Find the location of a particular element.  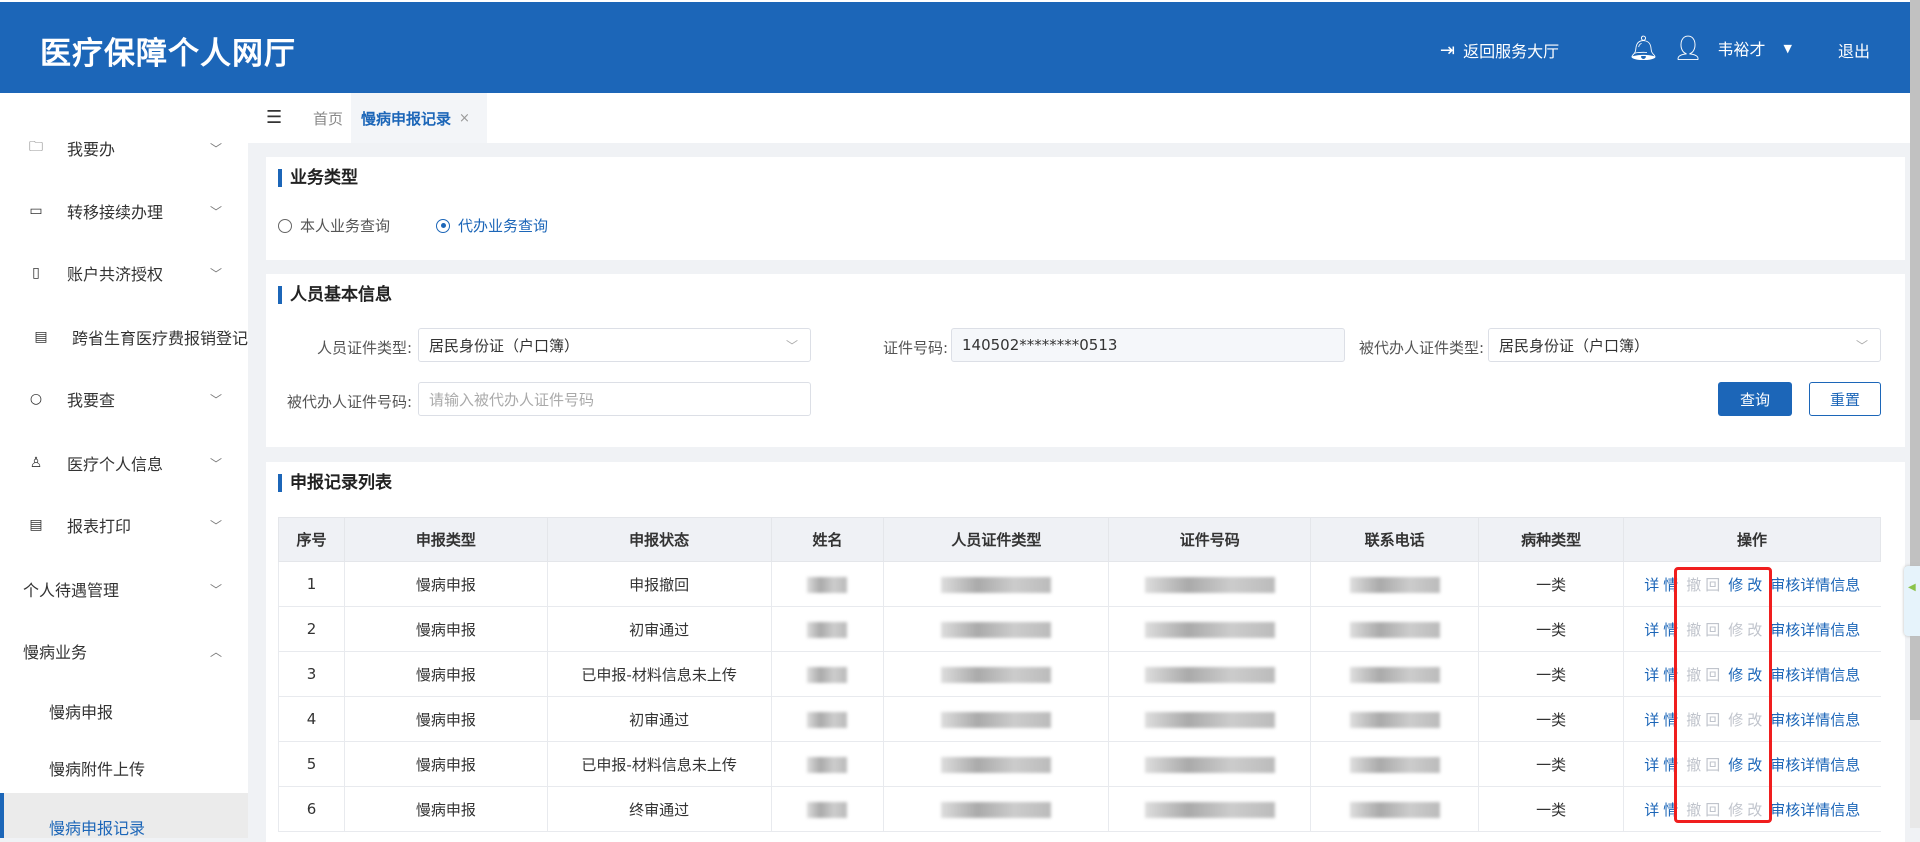

agent-cert-no-input: 请输入被代办人证件号码 is located at coordinates (614, 399).